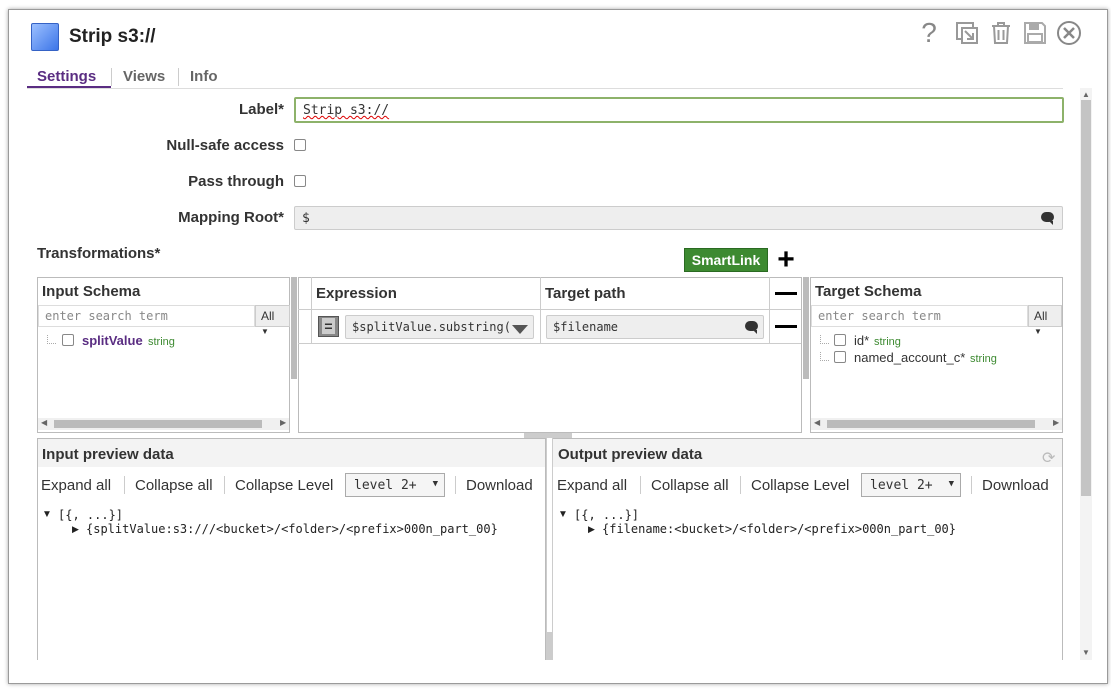 Image resolution: width=1111 pixels, height=690 pixels. I want to click on target-schema-hscrollbar: ◀ ▶, so click(936, 424).